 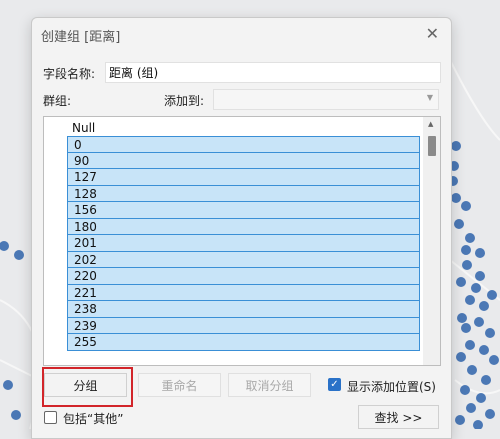 I want to click on list-item: 128, so click(x=243, y=193).